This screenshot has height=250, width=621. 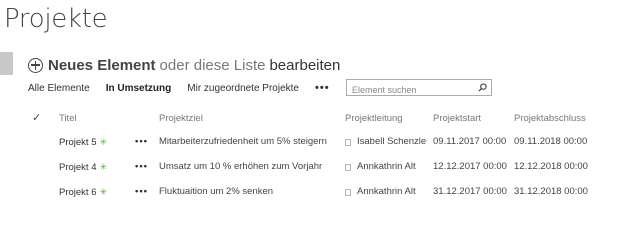 I want to click on search-input, so click(x=412, y=90).